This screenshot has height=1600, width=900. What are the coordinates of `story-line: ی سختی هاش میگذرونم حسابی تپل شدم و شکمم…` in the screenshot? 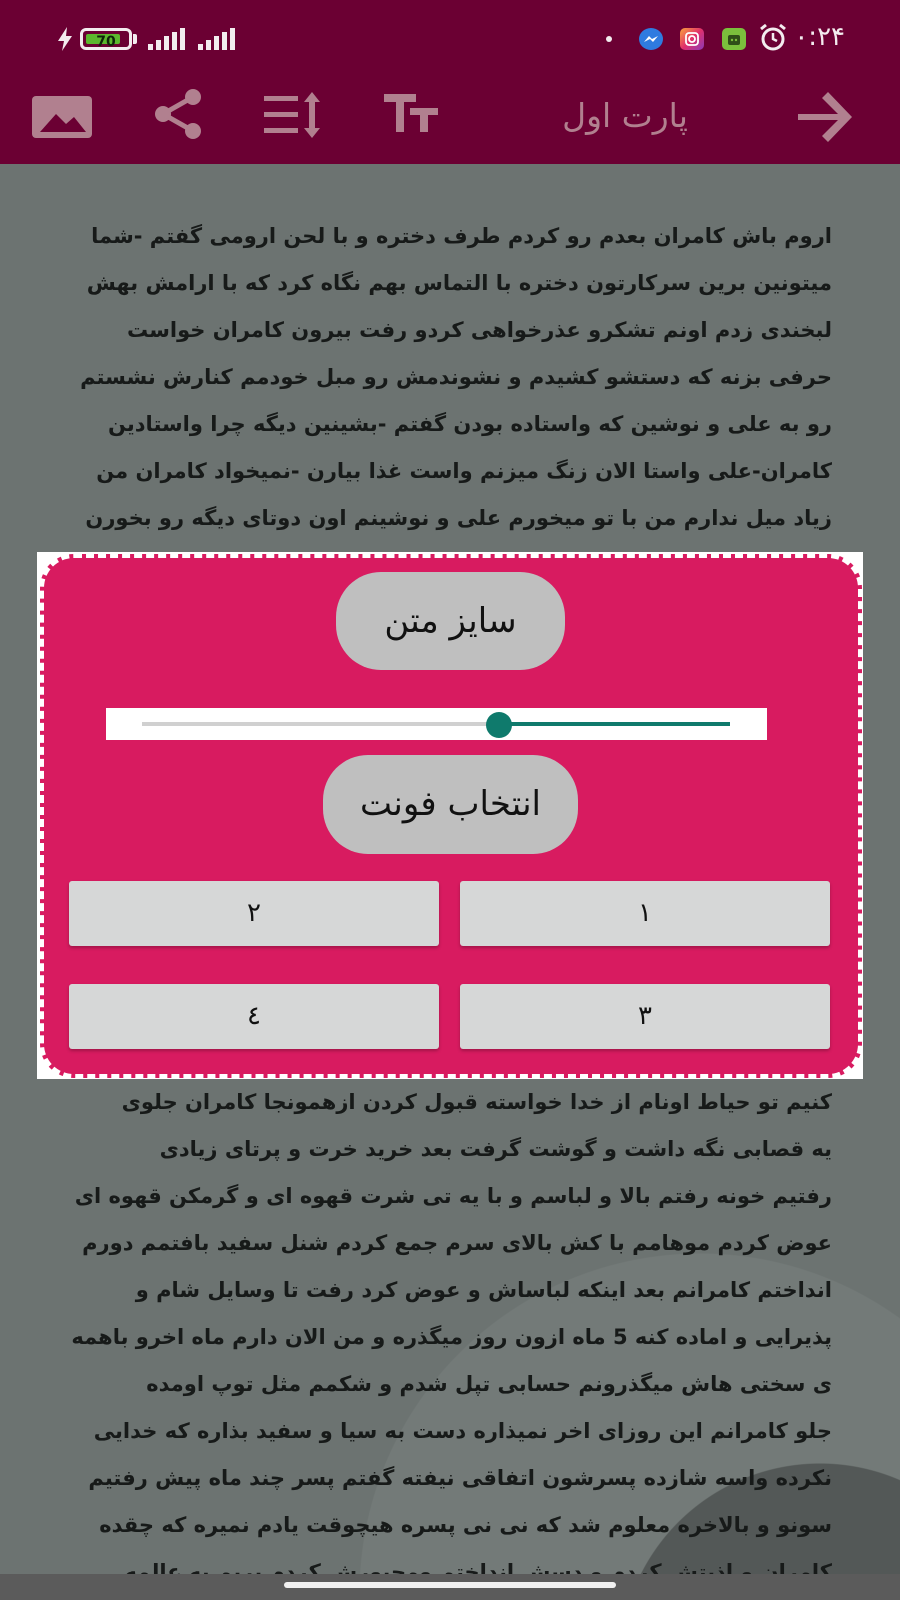 It's located at (489, 1384).